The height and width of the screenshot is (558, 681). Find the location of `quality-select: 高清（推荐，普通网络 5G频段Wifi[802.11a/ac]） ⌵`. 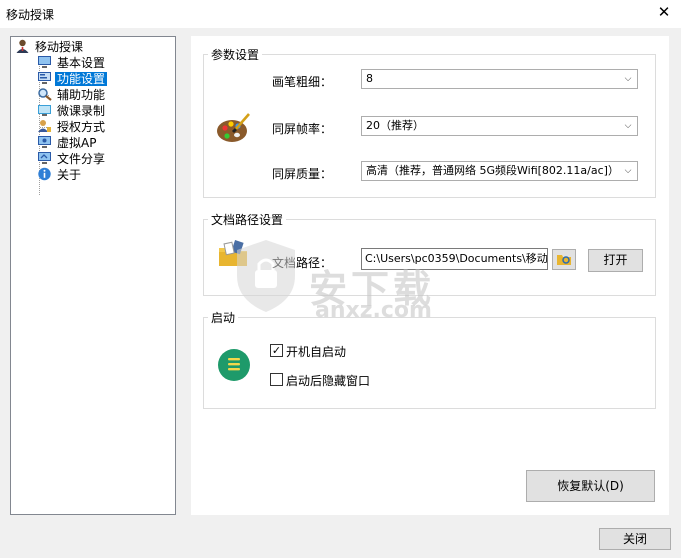

quality-select: 高清（推荐，普通网络 5G频段Wifi[802.11a/ac]） ⌵ is located at coordinates (499, 171).